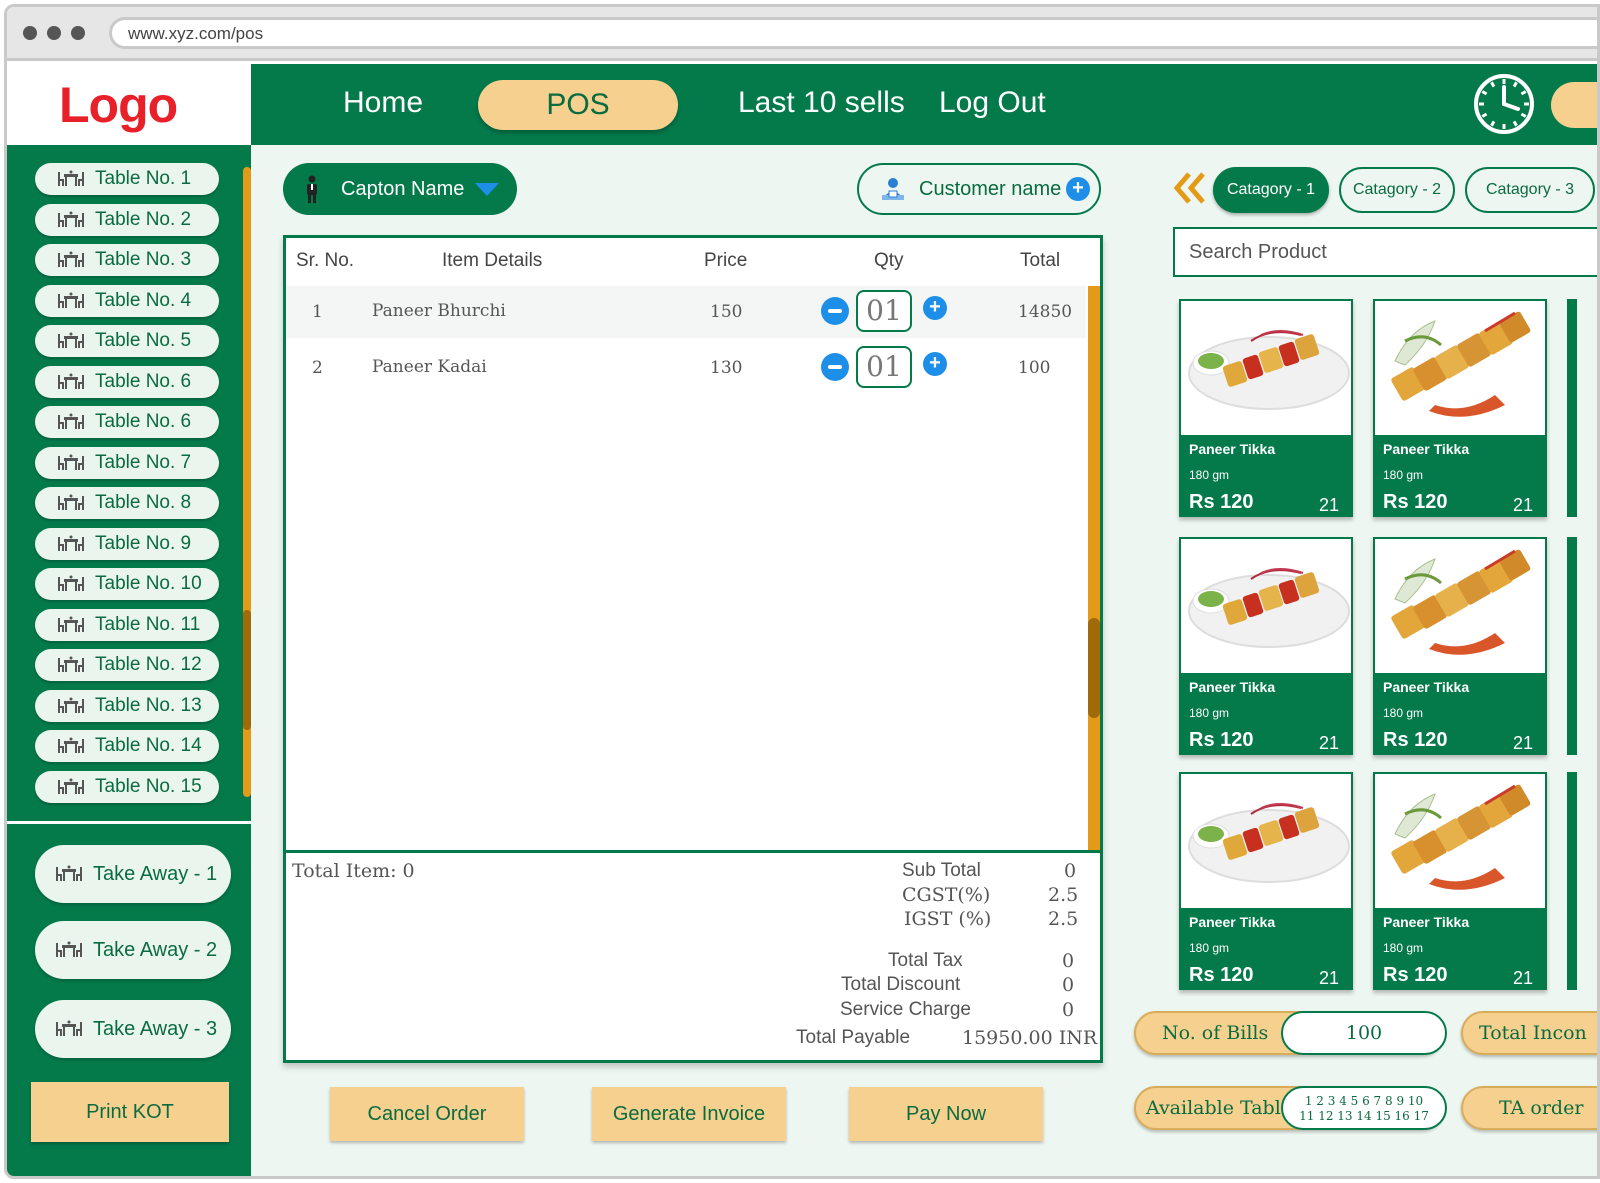 This screenshot has width=1600, height=1183. I want to click on nav-user-button, so click(1574, 105).